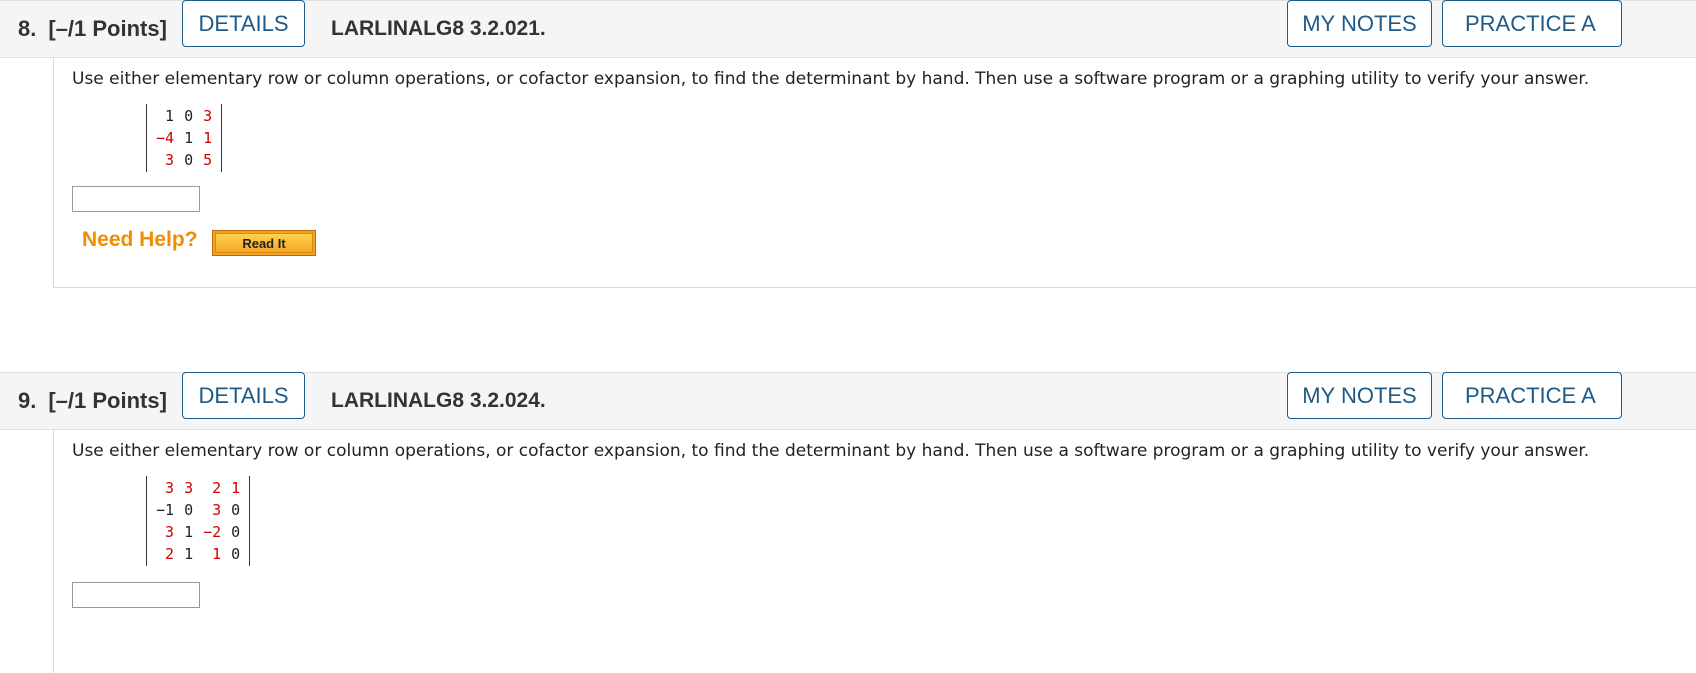  I want to click on matrix-cell: −2, so click(212, 532).